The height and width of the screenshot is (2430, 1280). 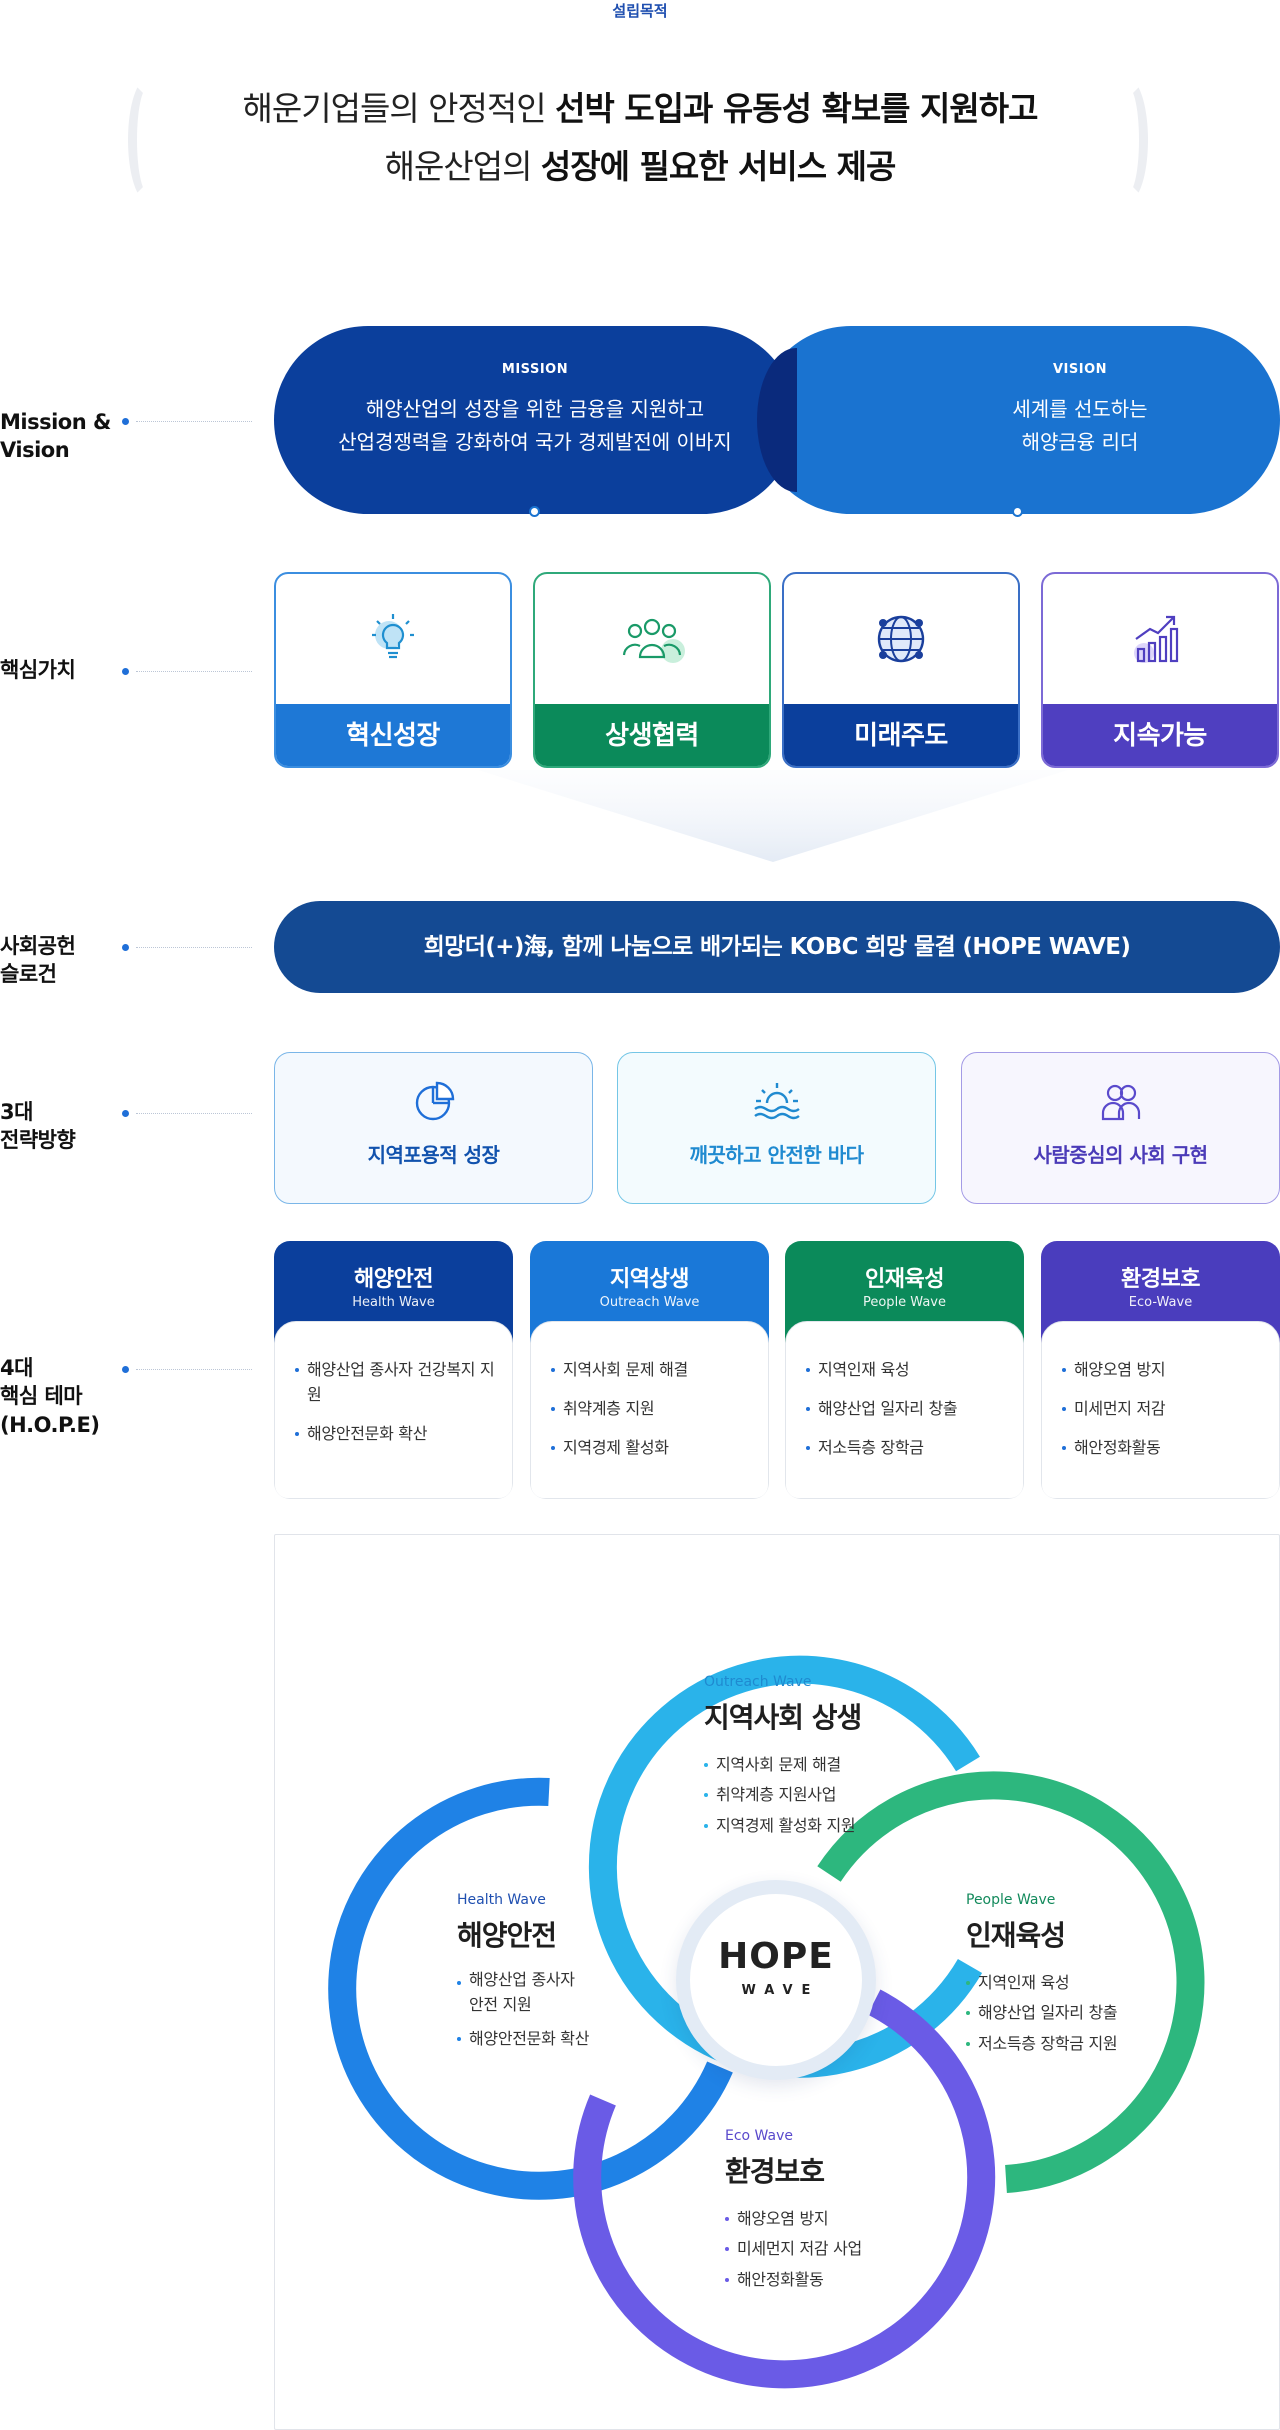 What do you see at coordinates (901, 639) in the screenshot?
I see `globe-icon` at bounding box center [901, 639].